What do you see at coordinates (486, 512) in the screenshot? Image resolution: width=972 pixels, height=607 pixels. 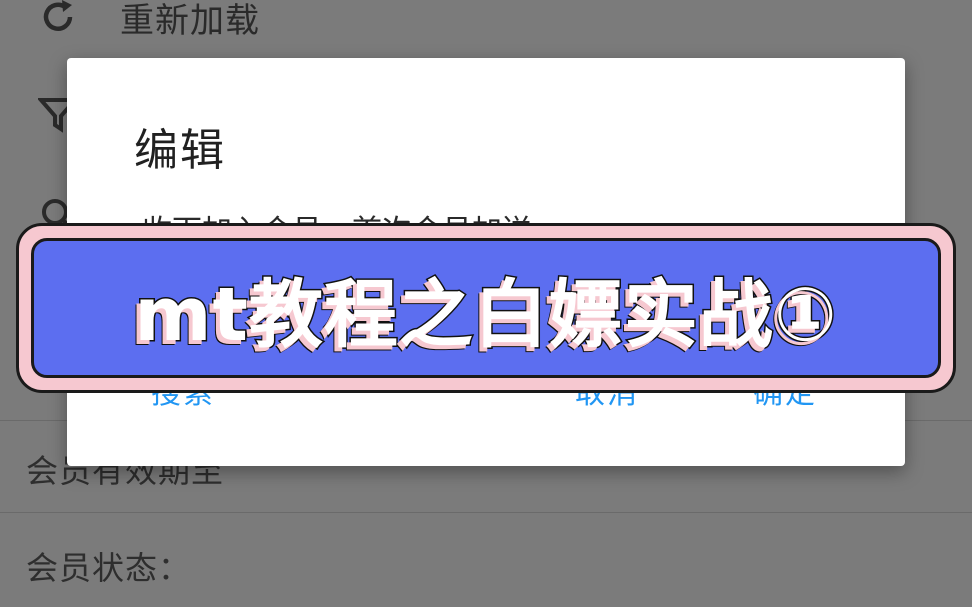 I see `divider` at bounding box center [486, 512].